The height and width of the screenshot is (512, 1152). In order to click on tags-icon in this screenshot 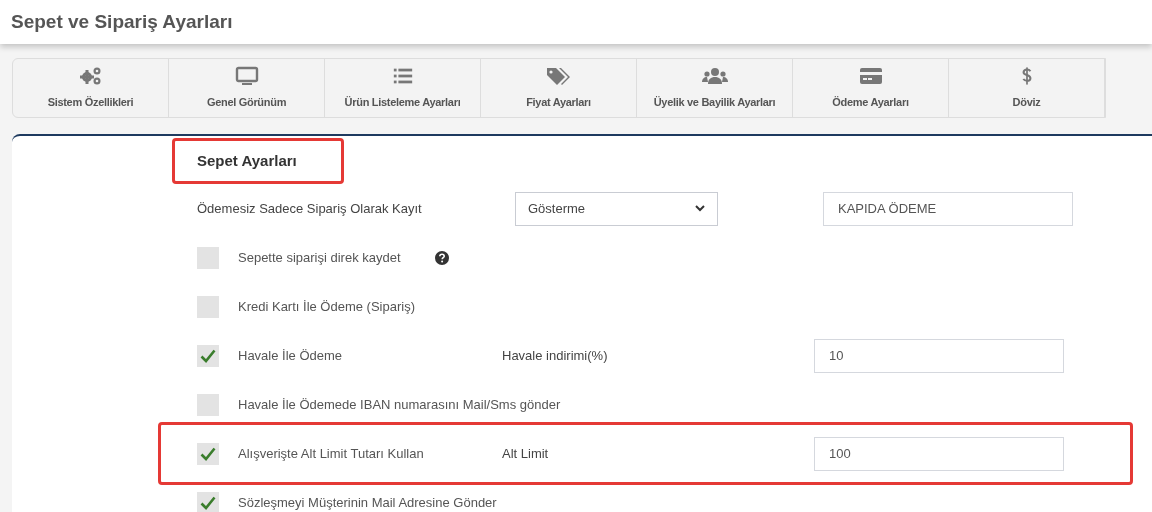, I will do `click(558, 75)`.